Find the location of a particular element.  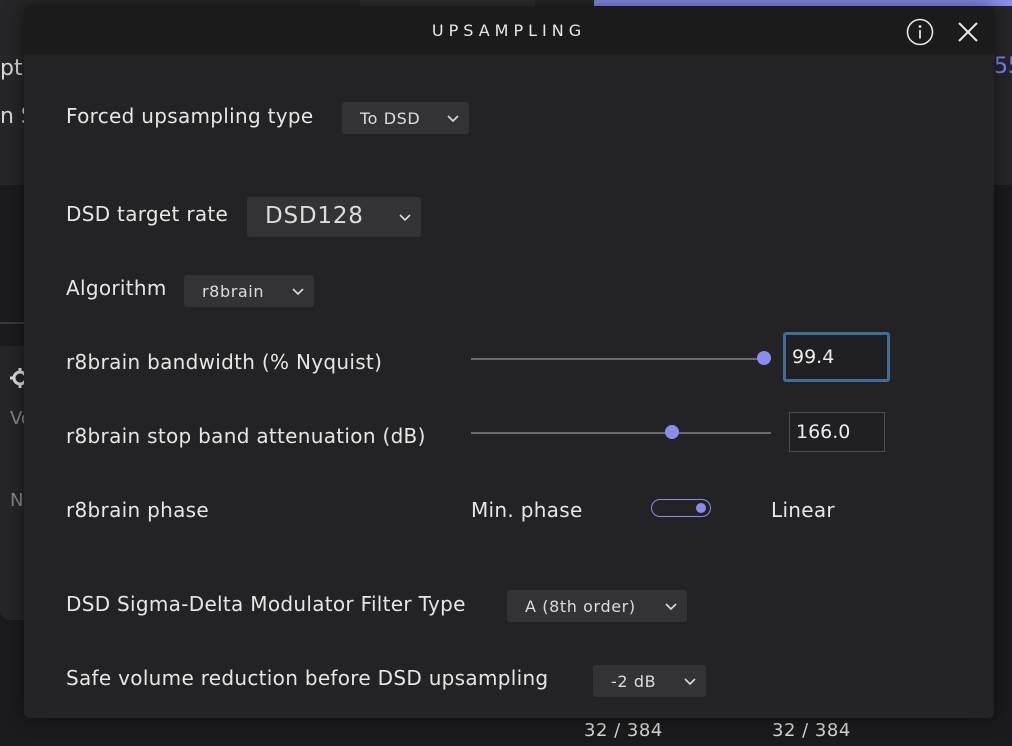

dsd-target-rate-dropdown: DSD128 is located at coordinates (334, 217).